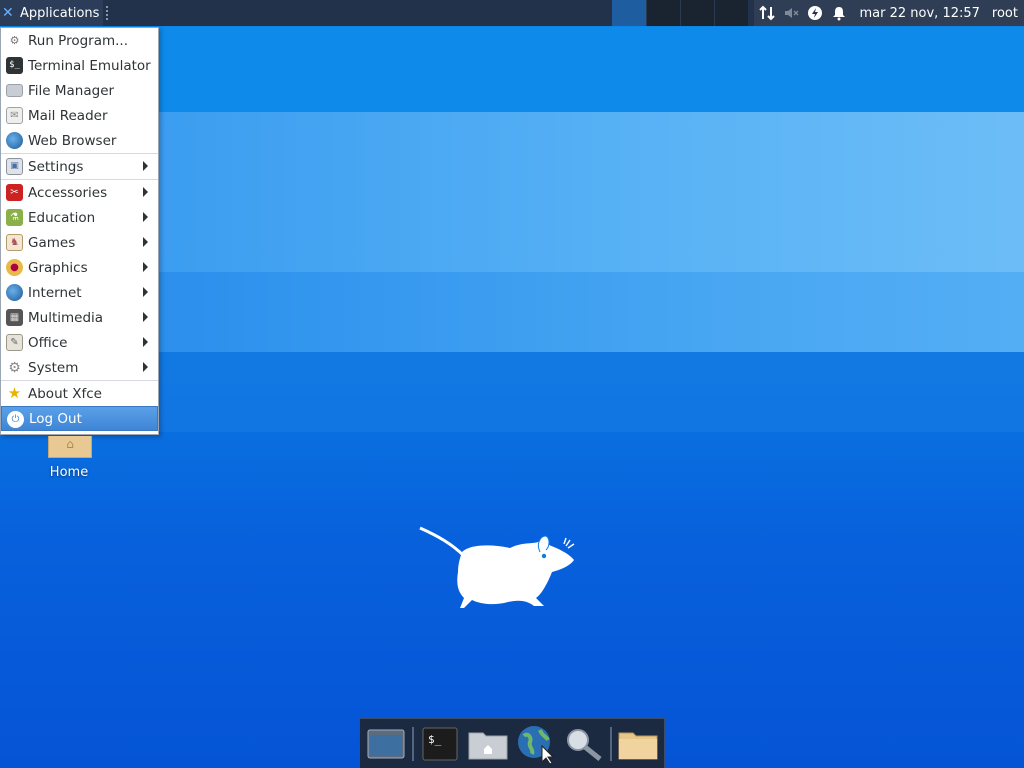 Image resolution: width=1024 pixels, height=768 pixels. What do you see at coordinates (52, 242) in the screenshot?
I see `menu-item-label: Games` at bounding box center [52, 242].